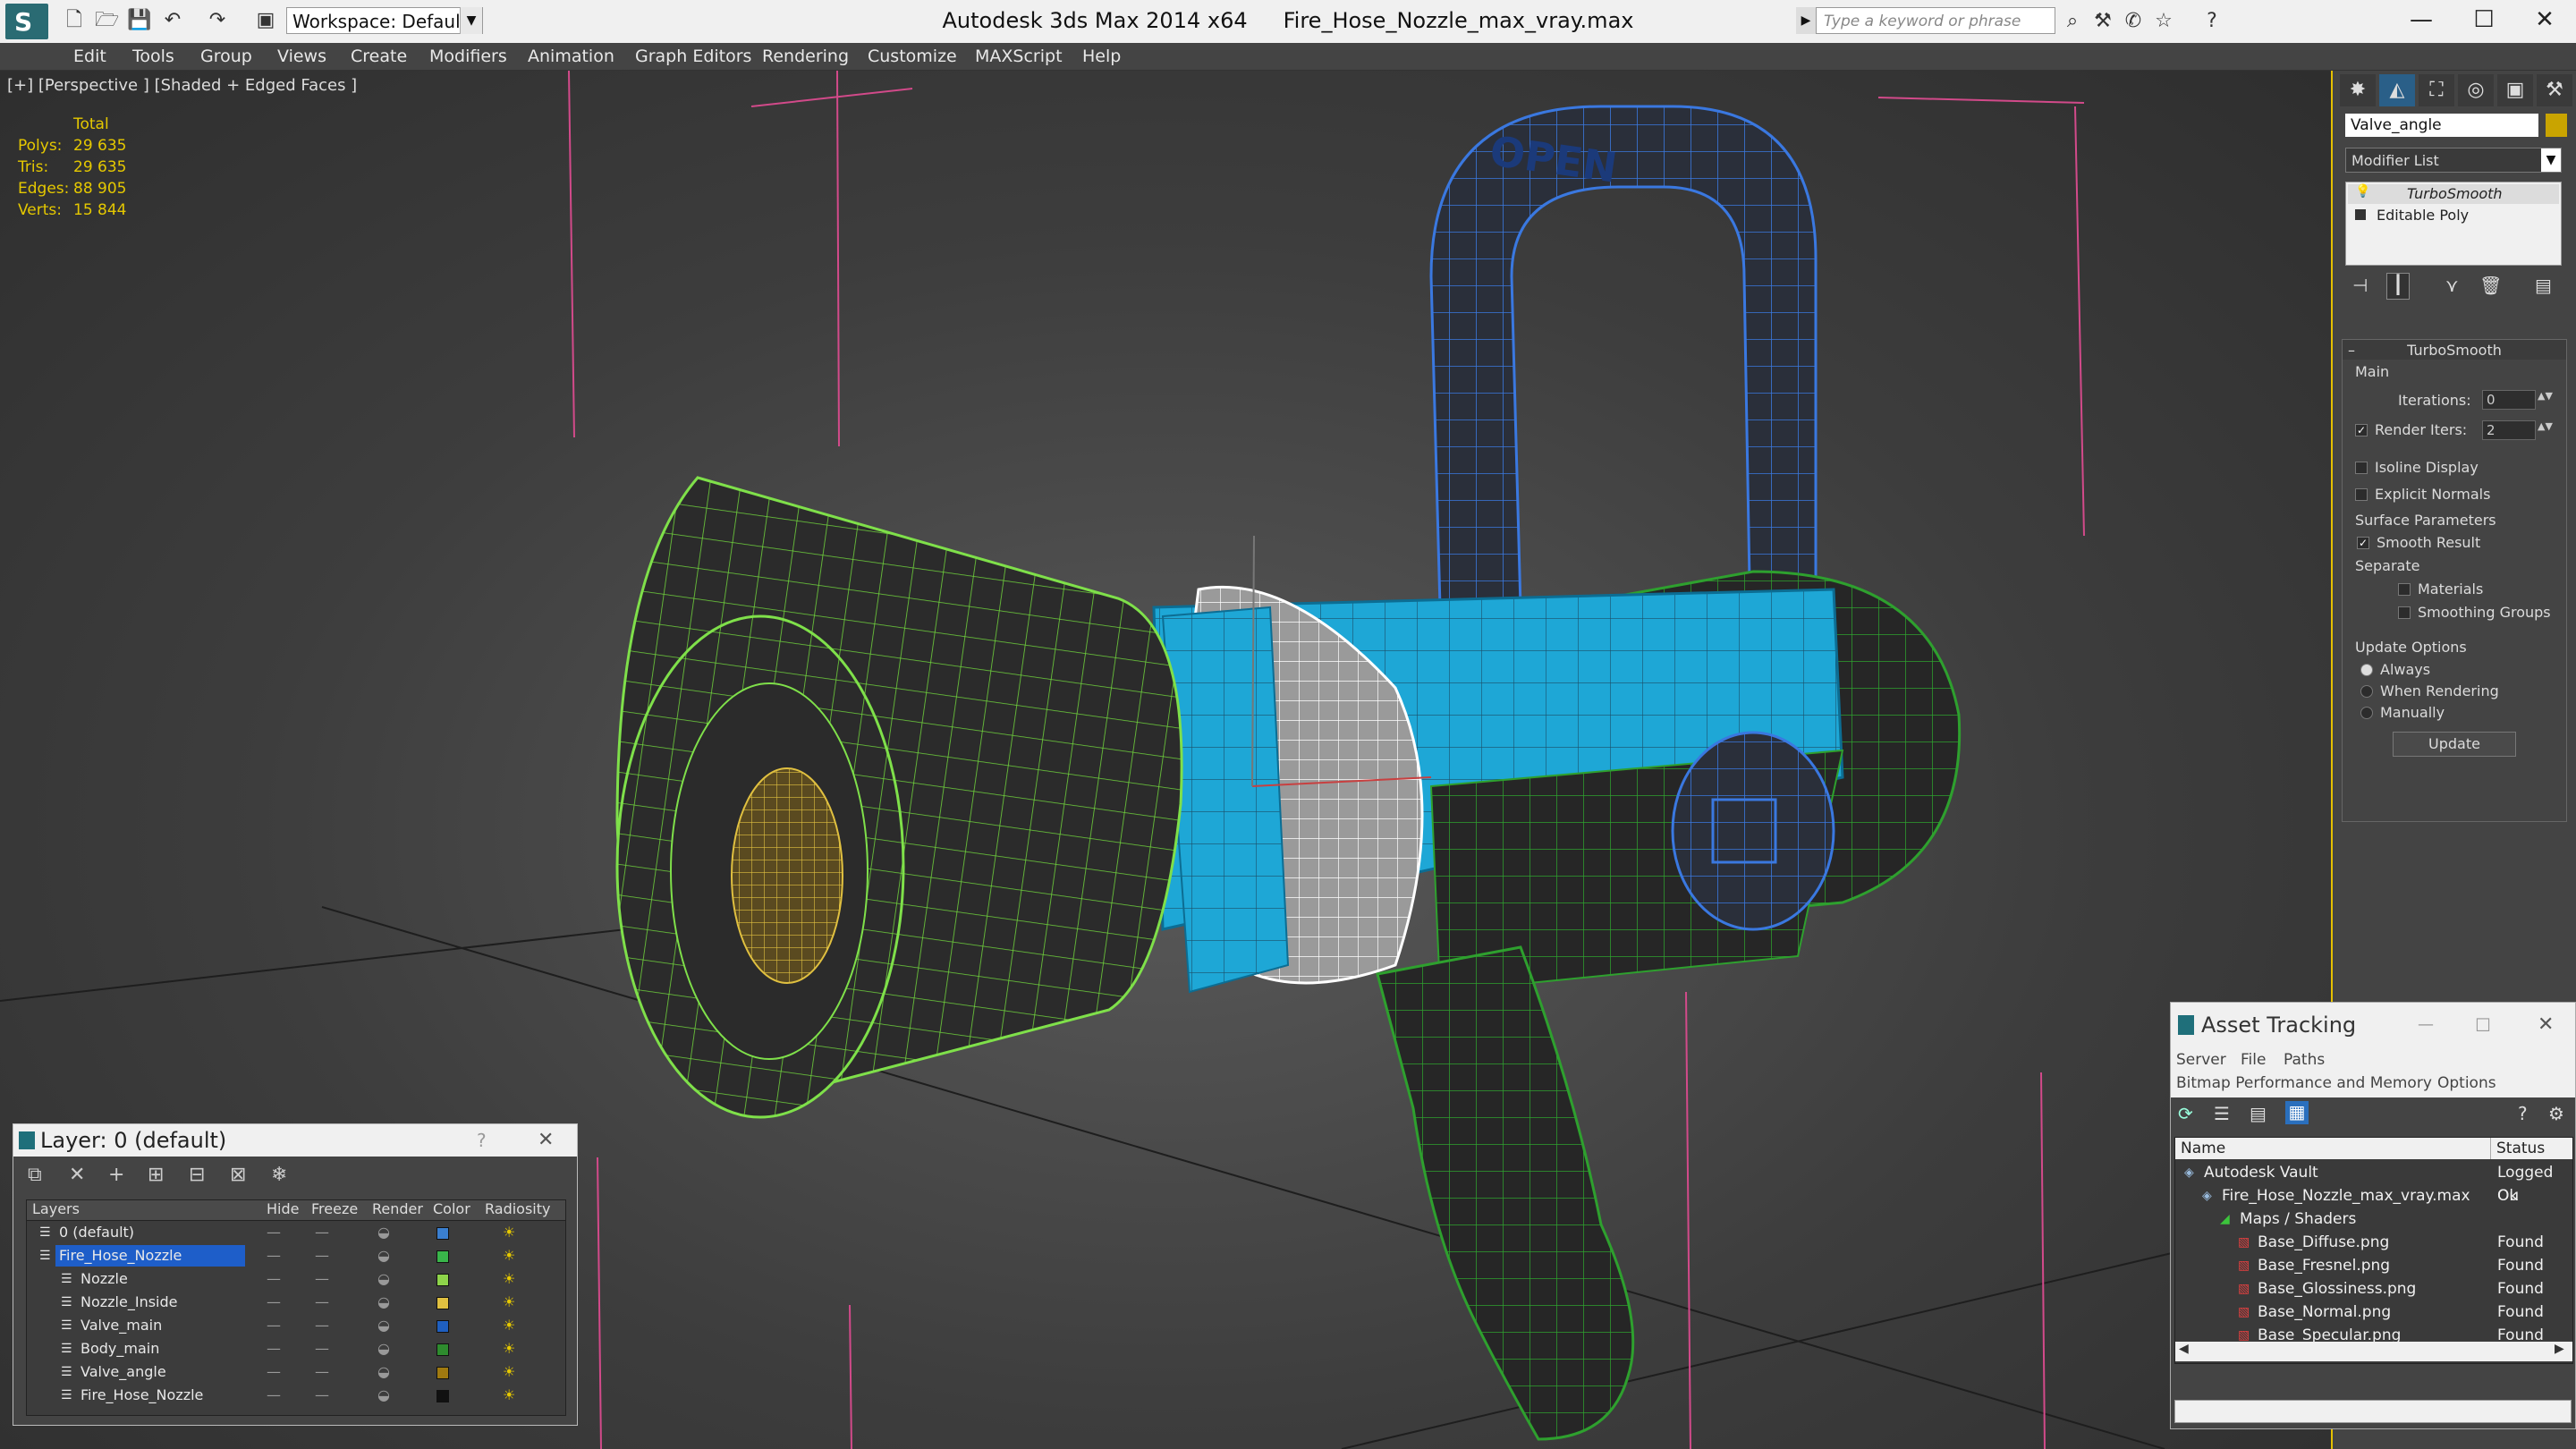 The image size is (2576, 1449). I want to click on hierarchy-tab-icon: ⛶, so click(2436, 90).